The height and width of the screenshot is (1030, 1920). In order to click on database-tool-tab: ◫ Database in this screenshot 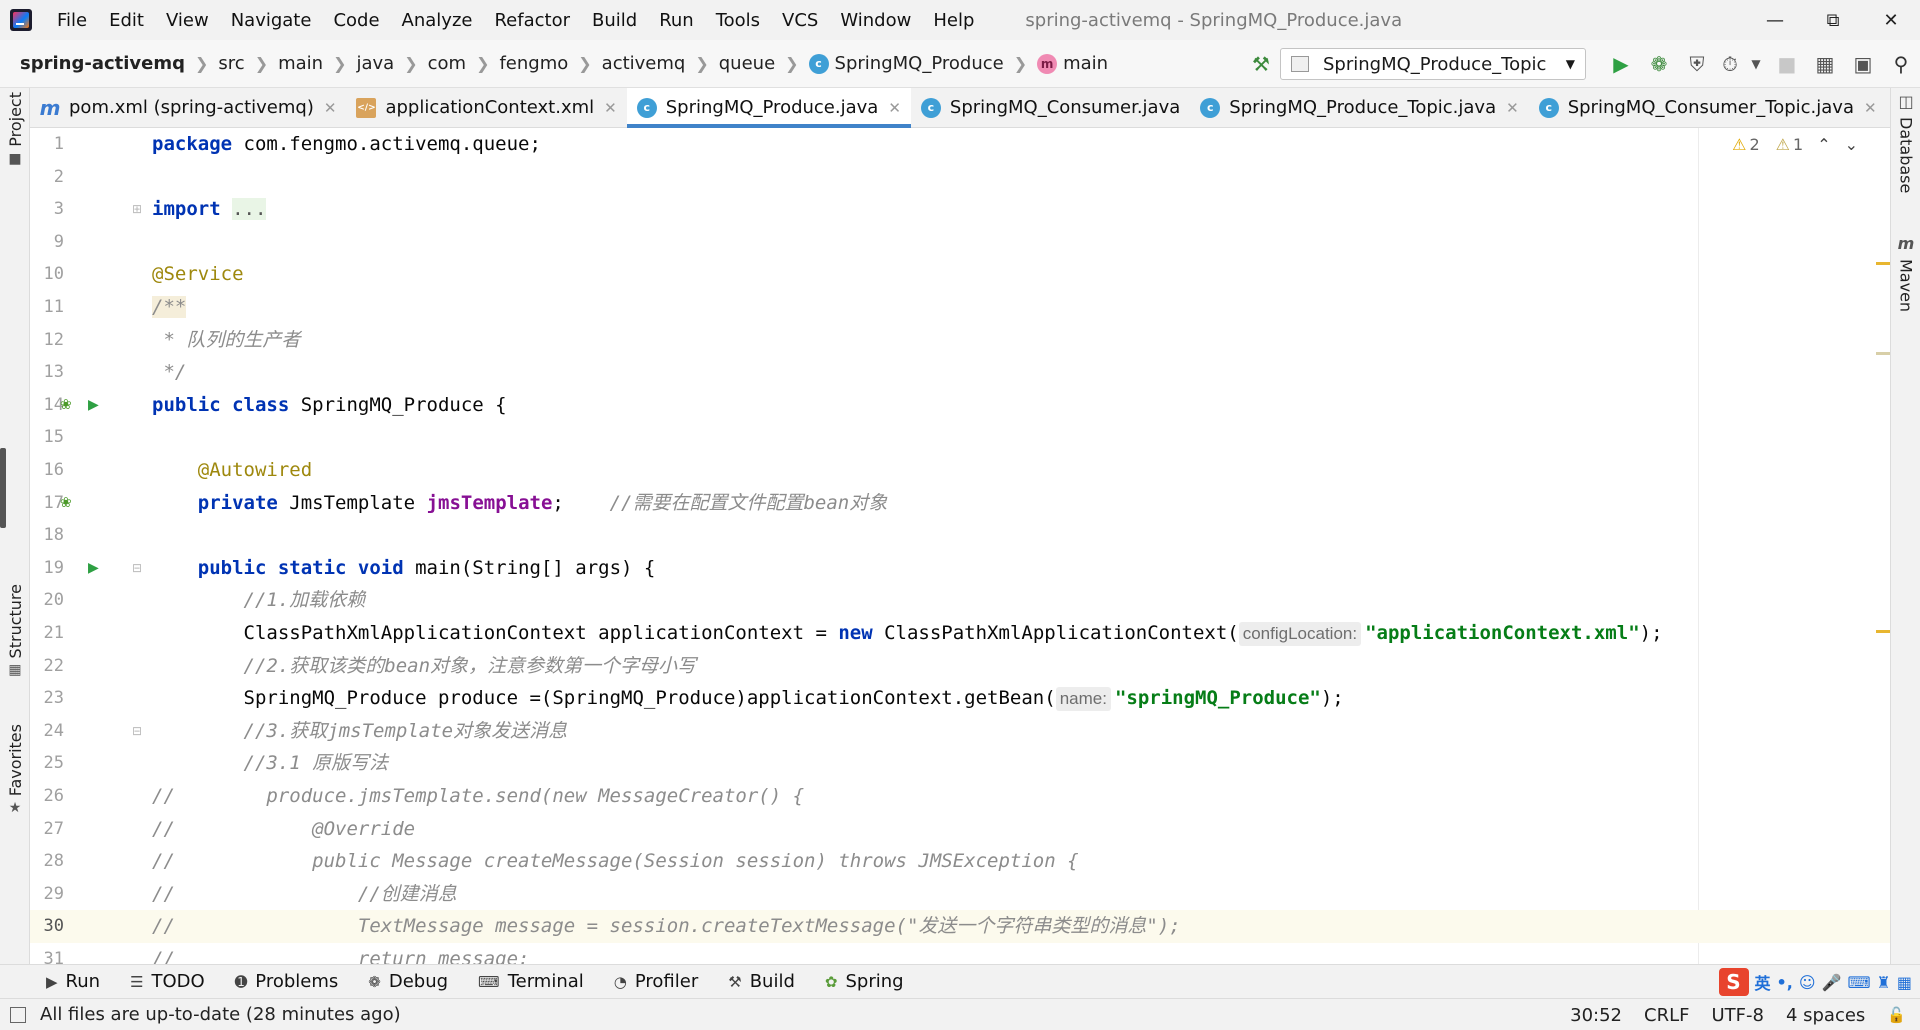, I will do `click(1905, 142)`.